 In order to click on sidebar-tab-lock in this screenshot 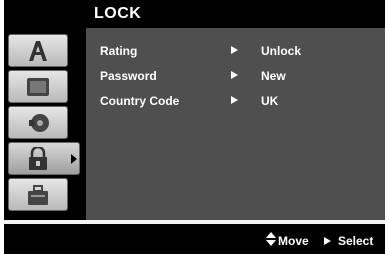, I will do `click(44, 158)`.